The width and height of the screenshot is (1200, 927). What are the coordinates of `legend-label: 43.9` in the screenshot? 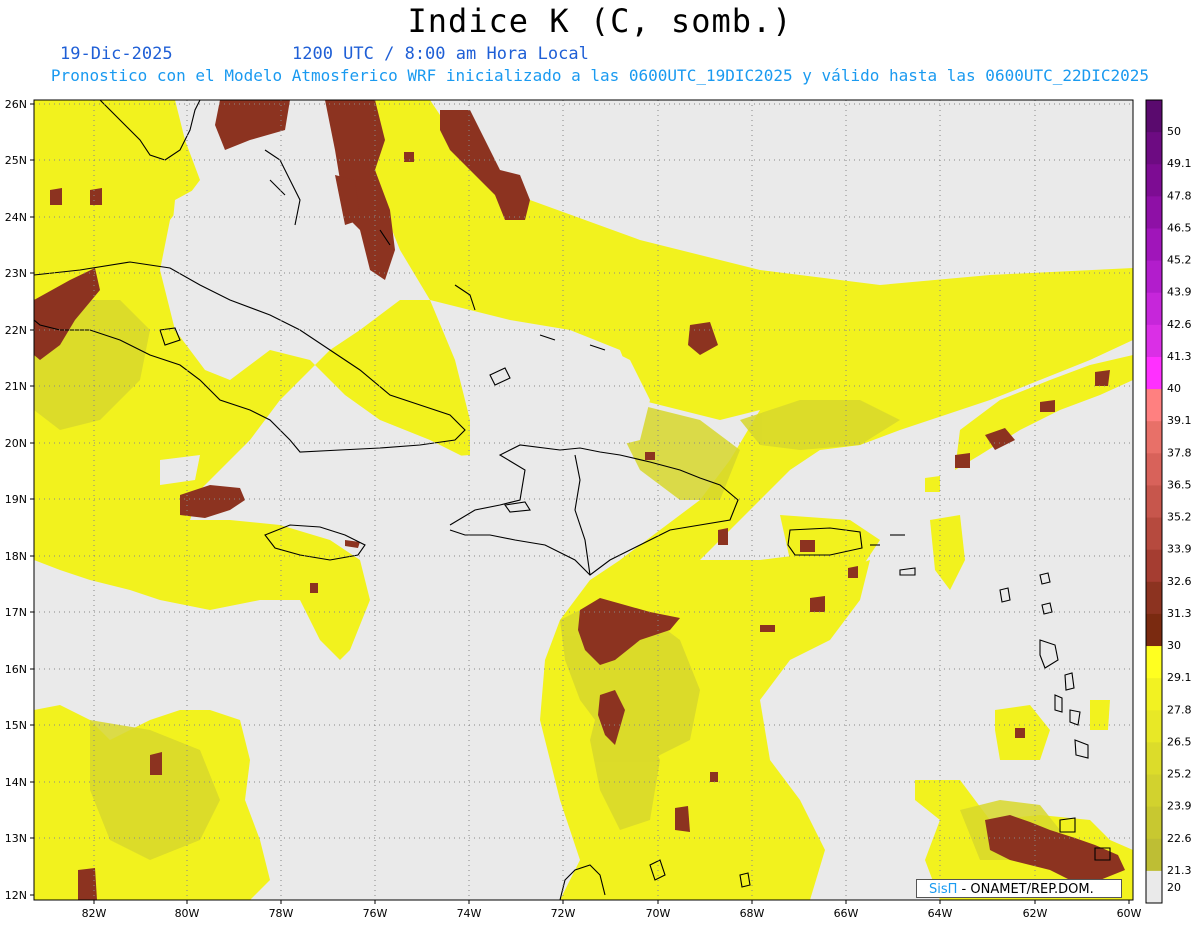 It's located at (1179, 292).